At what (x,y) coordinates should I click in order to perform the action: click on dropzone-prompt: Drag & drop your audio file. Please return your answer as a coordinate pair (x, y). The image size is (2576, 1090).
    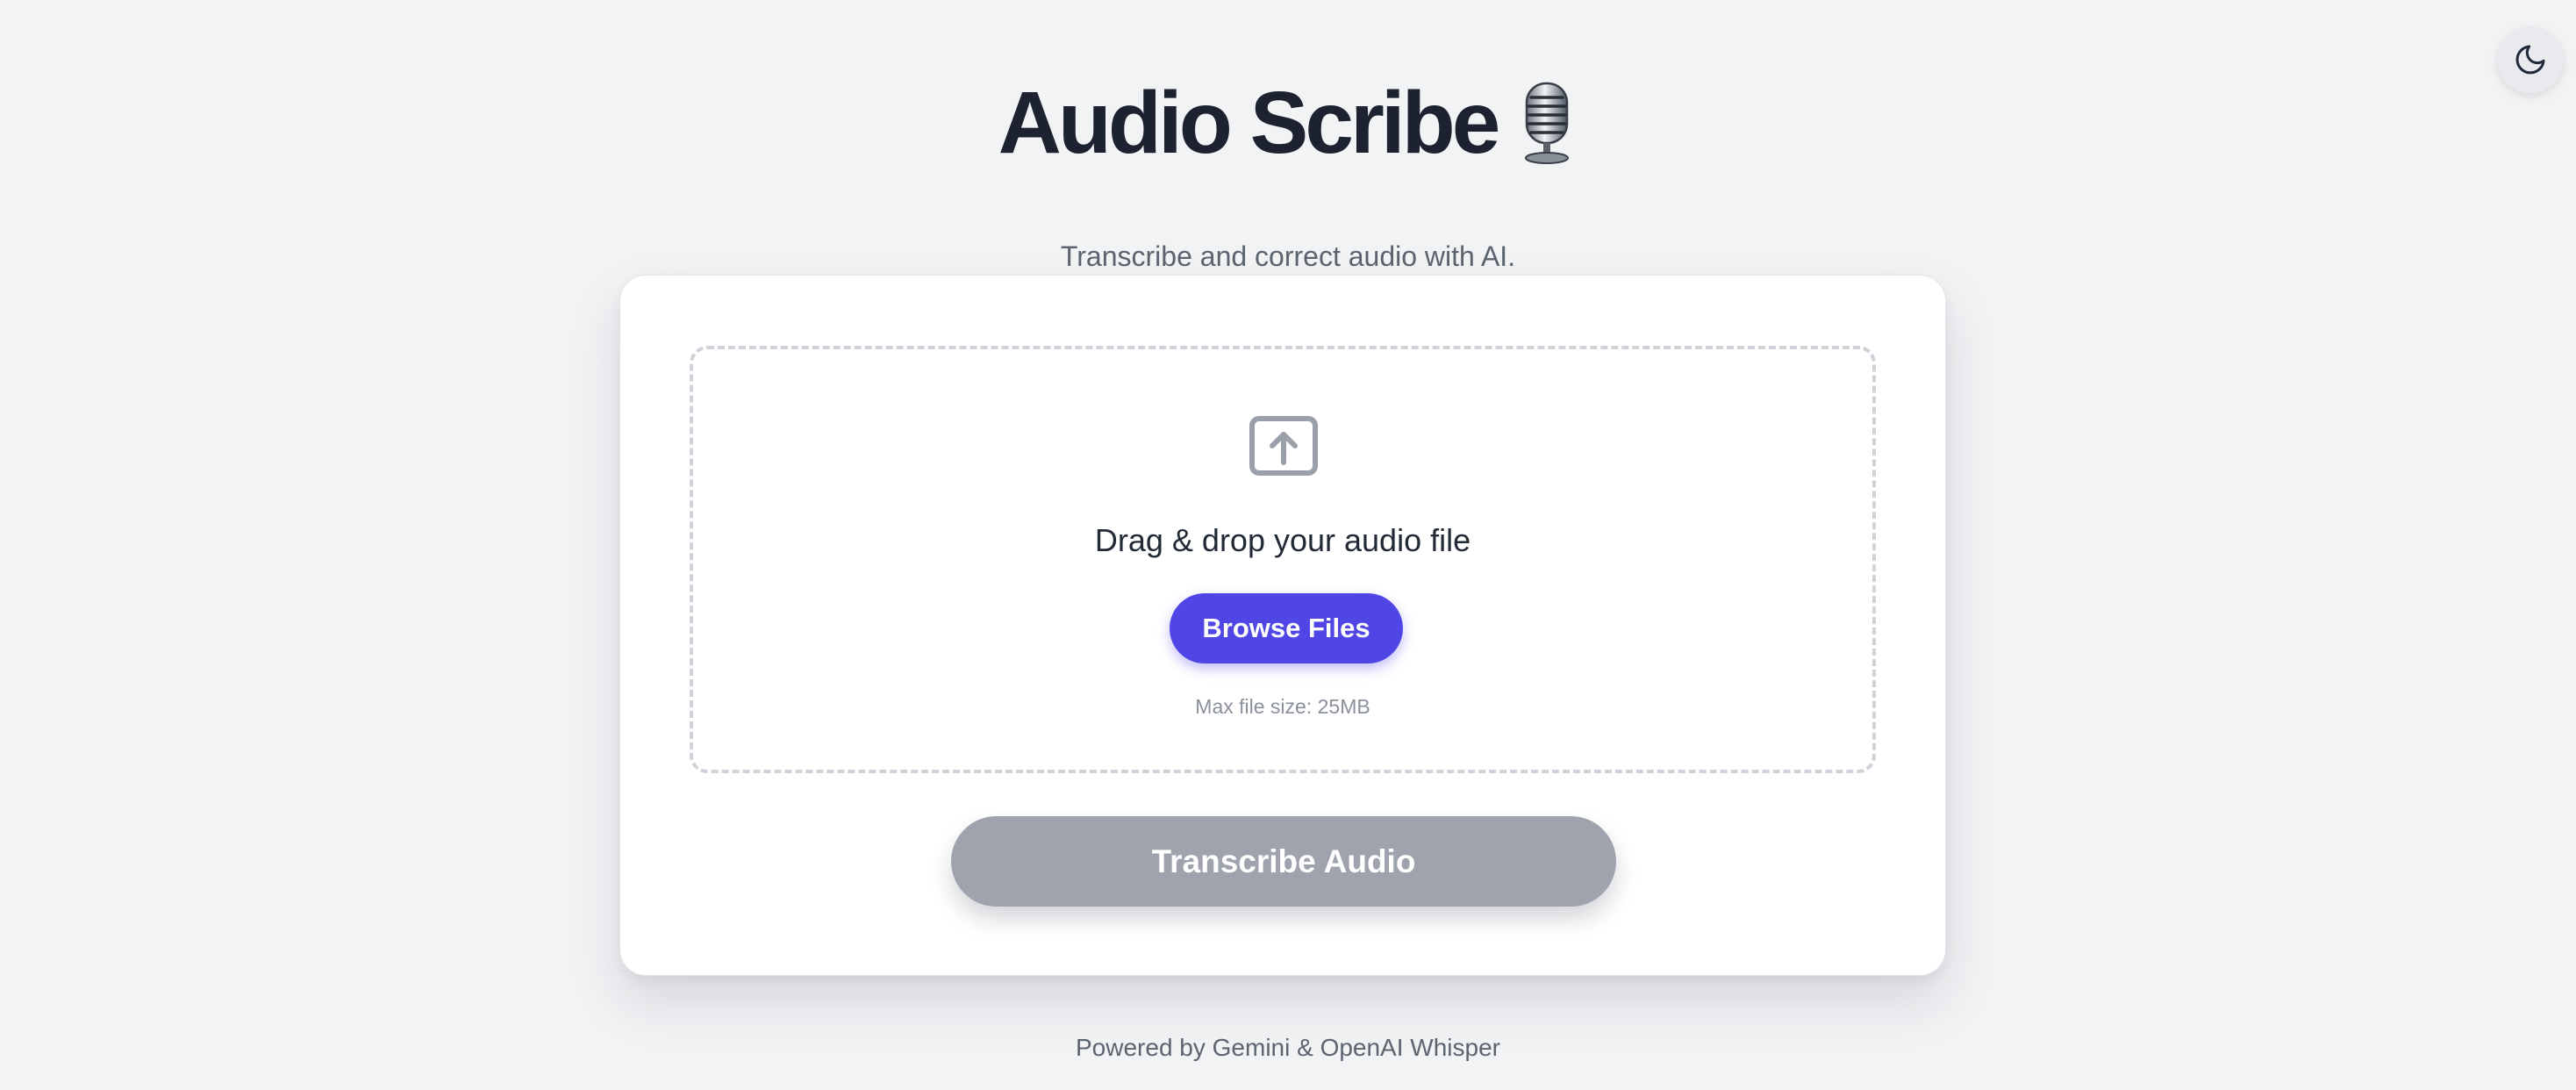
    Looking at the image, I should click on (1282, 540).